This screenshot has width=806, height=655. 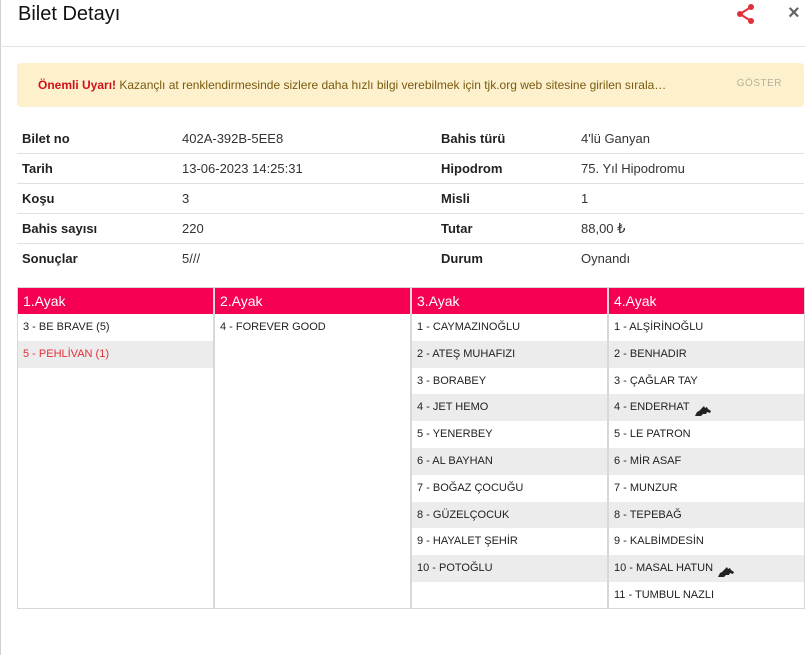 What do you see at coordinates (759, 83) in the screenshot?
I see `show-button: GÖSTER` at bounding box center [759, 83].